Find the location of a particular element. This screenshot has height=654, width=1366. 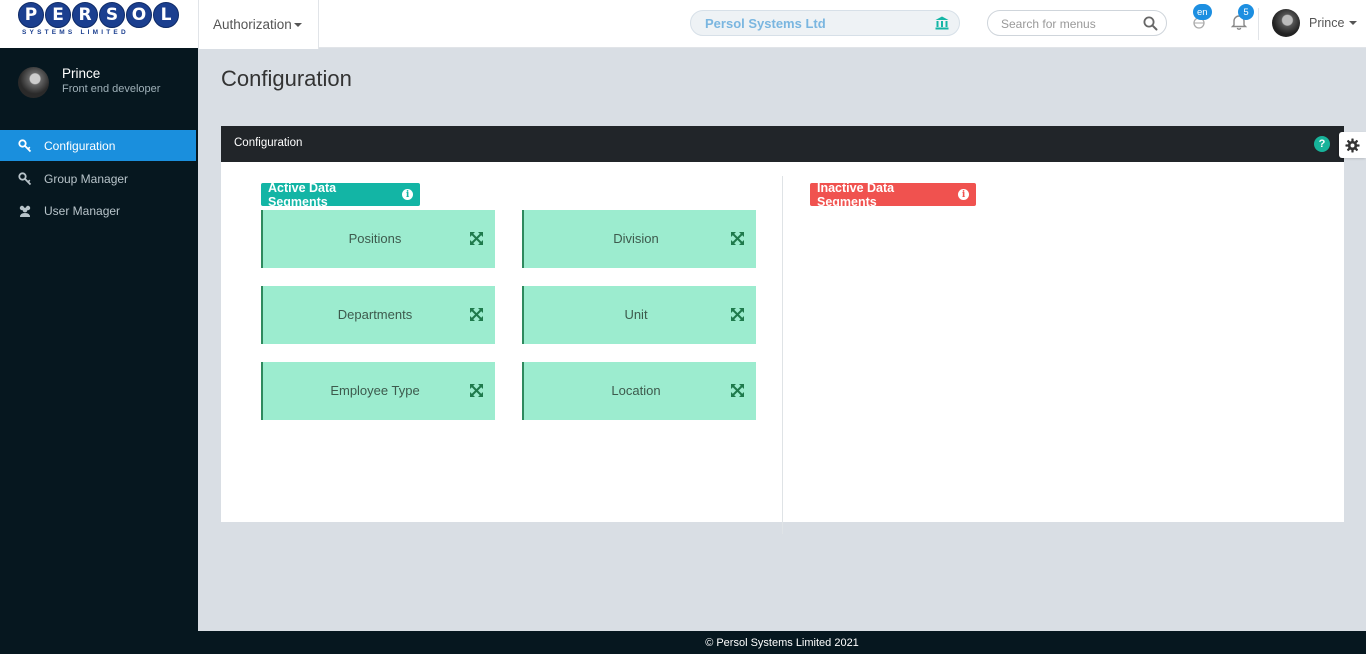

logo-subtitle: SYSTEMS LIMITED is located at coordinates (75, 32).